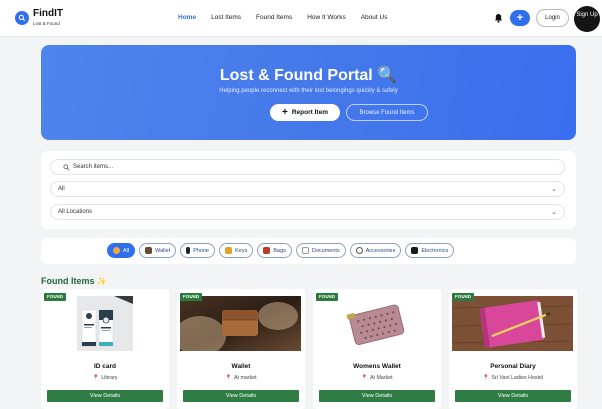 The width and height of the screenshot is (602, 409). I want to click on phone-icon, so click(188, 250).